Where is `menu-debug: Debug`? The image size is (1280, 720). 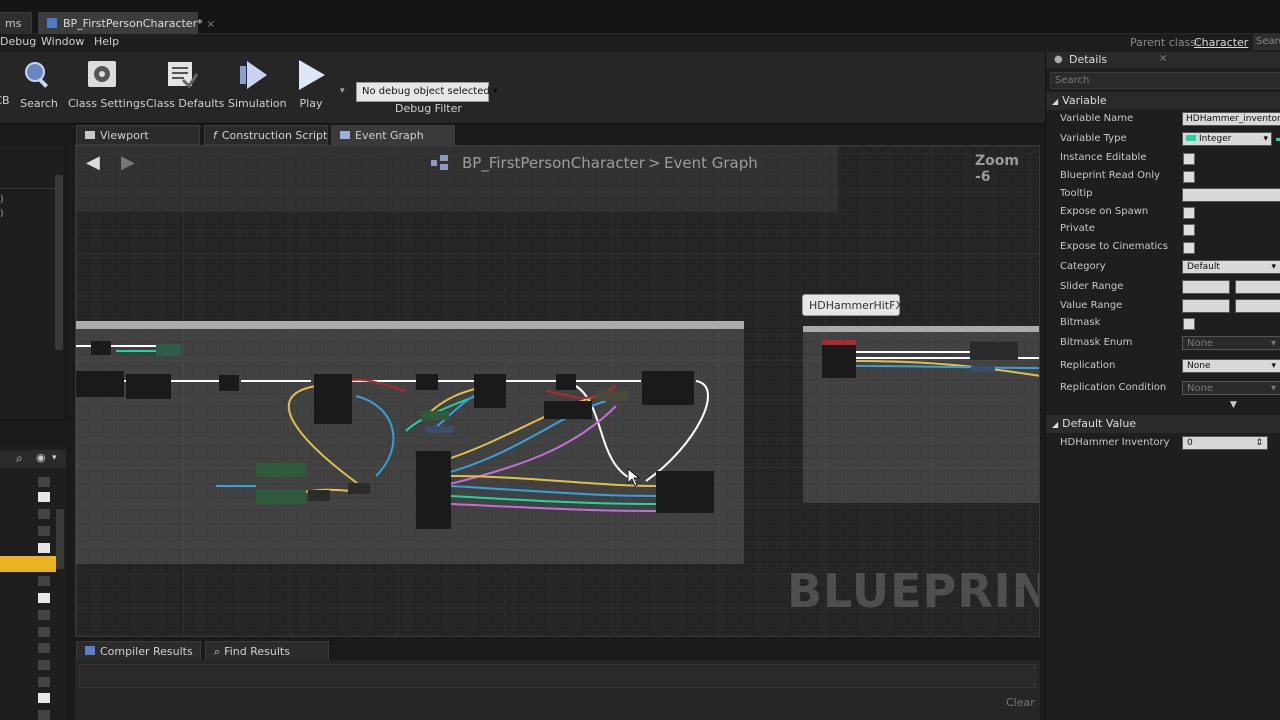
menu-debug: Debug is located at coordinates (18, 41).